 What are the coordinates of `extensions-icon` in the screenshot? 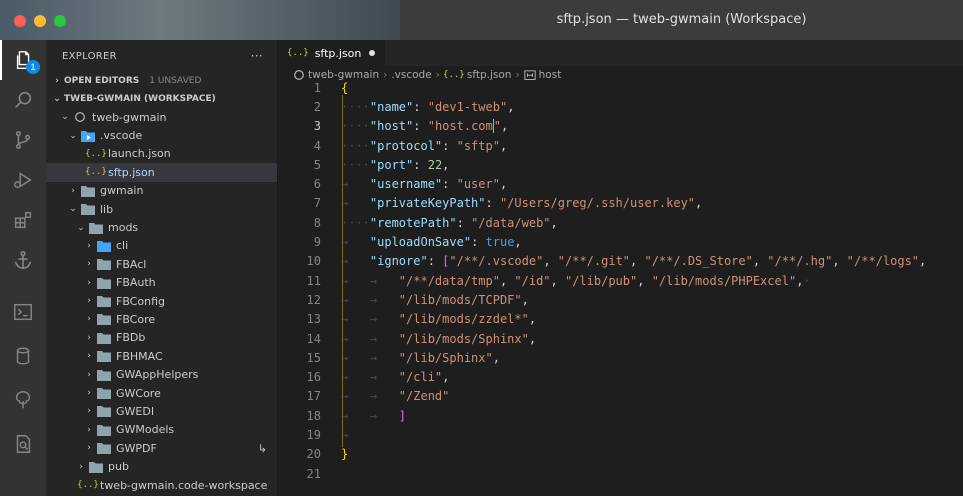 It's located at (23, 220).